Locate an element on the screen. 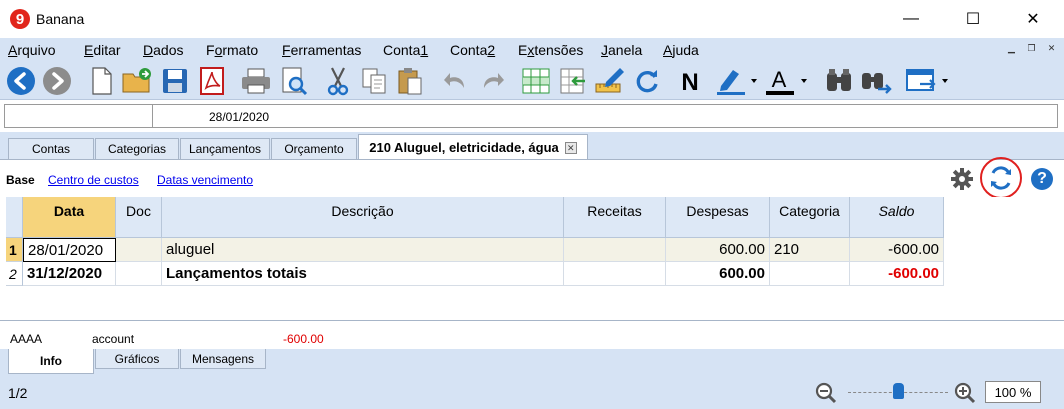 The image size is (1064, 409). cell-value-field: 28/01/2020 is located at coordinates (605, 116).